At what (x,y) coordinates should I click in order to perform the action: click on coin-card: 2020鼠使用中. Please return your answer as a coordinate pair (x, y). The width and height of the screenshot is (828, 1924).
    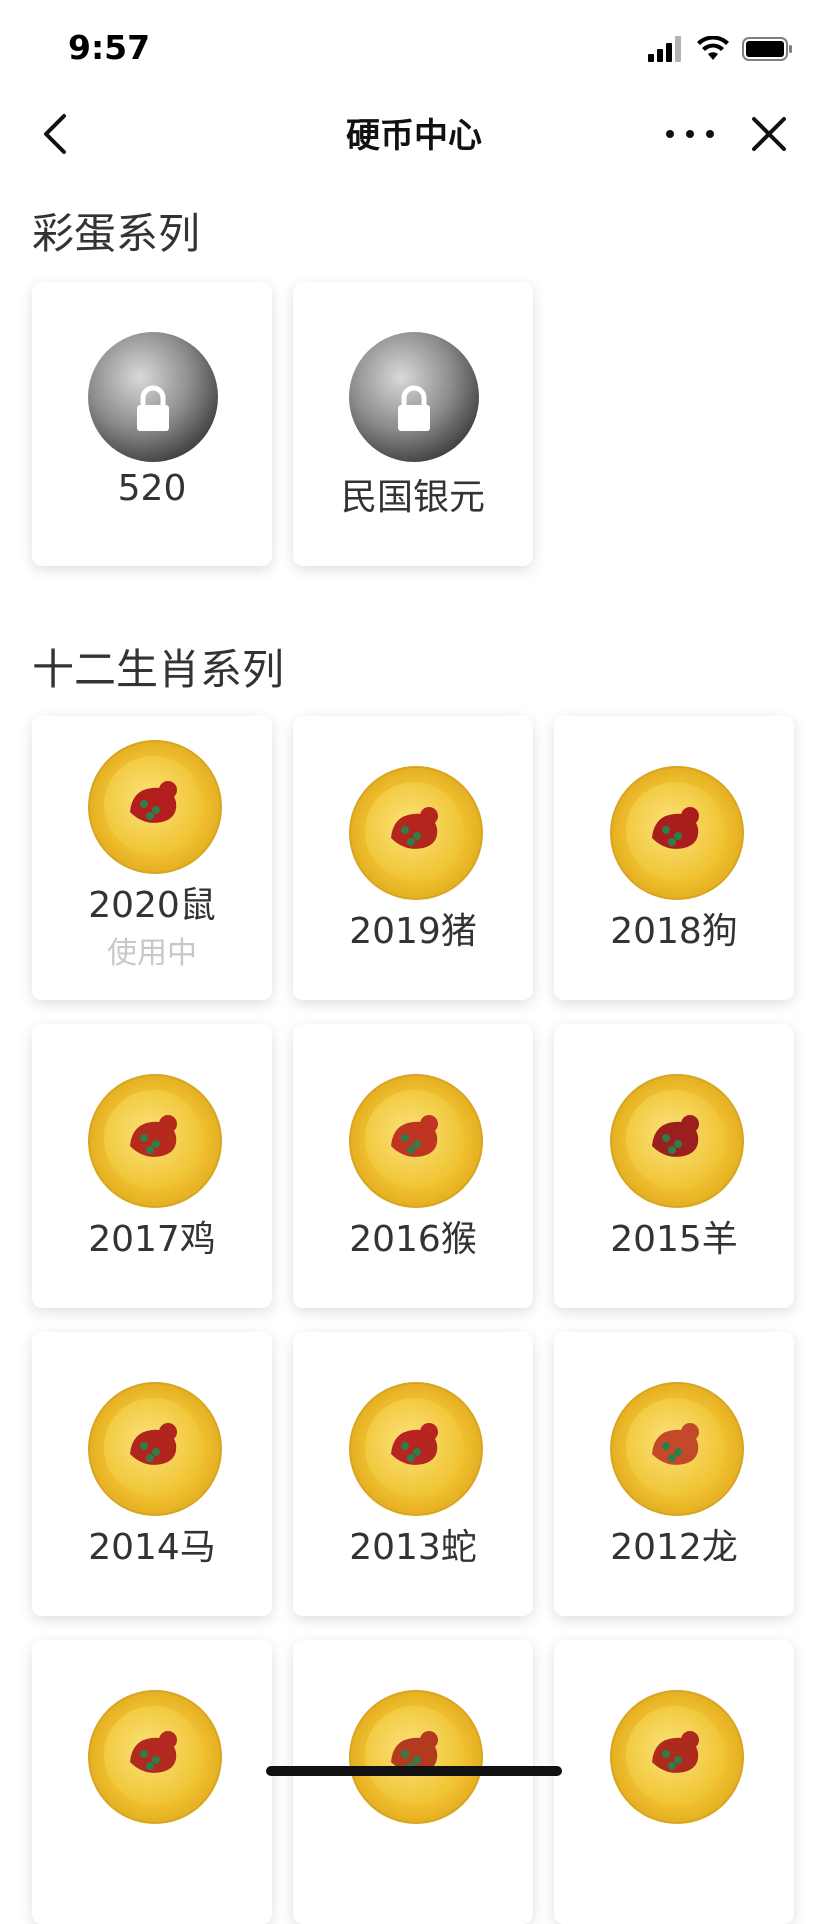
    Looking at the image, I should click on (152, 858).